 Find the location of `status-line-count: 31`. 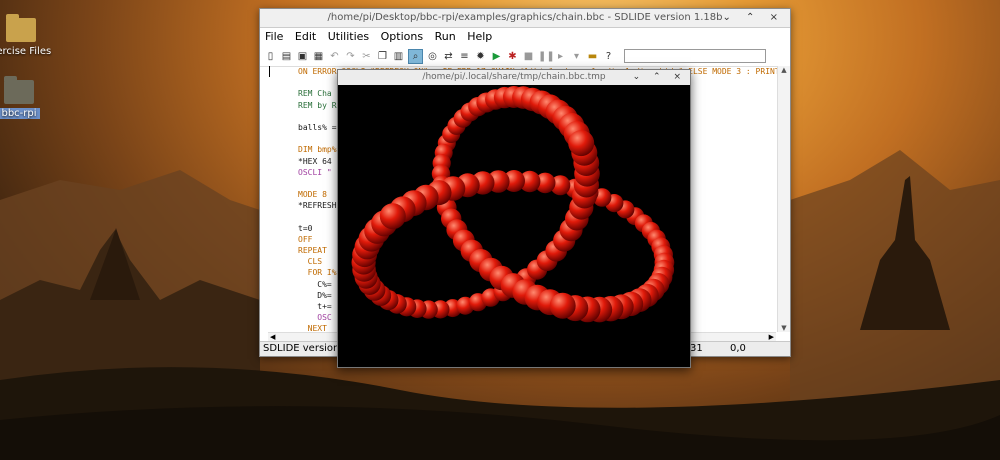

status-line-count: 31 is located at coordinates (696, 348).